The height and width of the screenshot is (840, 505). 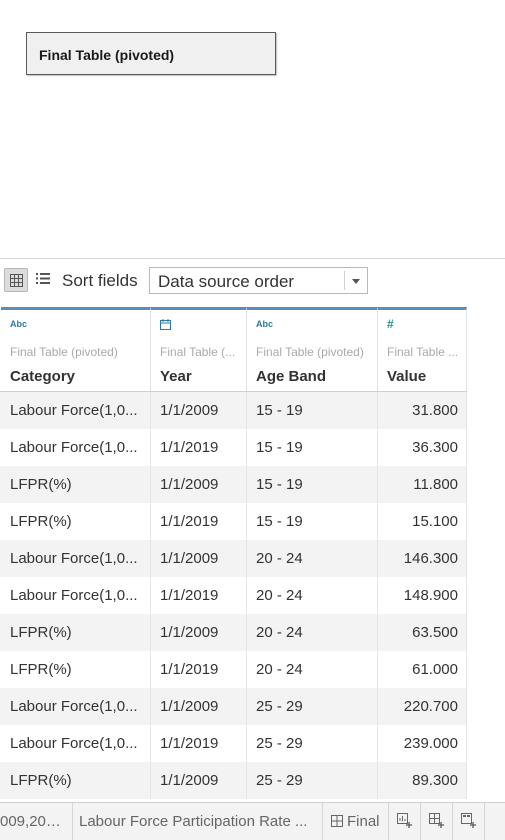 What do you see at coordinates (363, 821) in the screenshot?
I see `sheet-tab-label: Final` at bounding box center [363, 821].